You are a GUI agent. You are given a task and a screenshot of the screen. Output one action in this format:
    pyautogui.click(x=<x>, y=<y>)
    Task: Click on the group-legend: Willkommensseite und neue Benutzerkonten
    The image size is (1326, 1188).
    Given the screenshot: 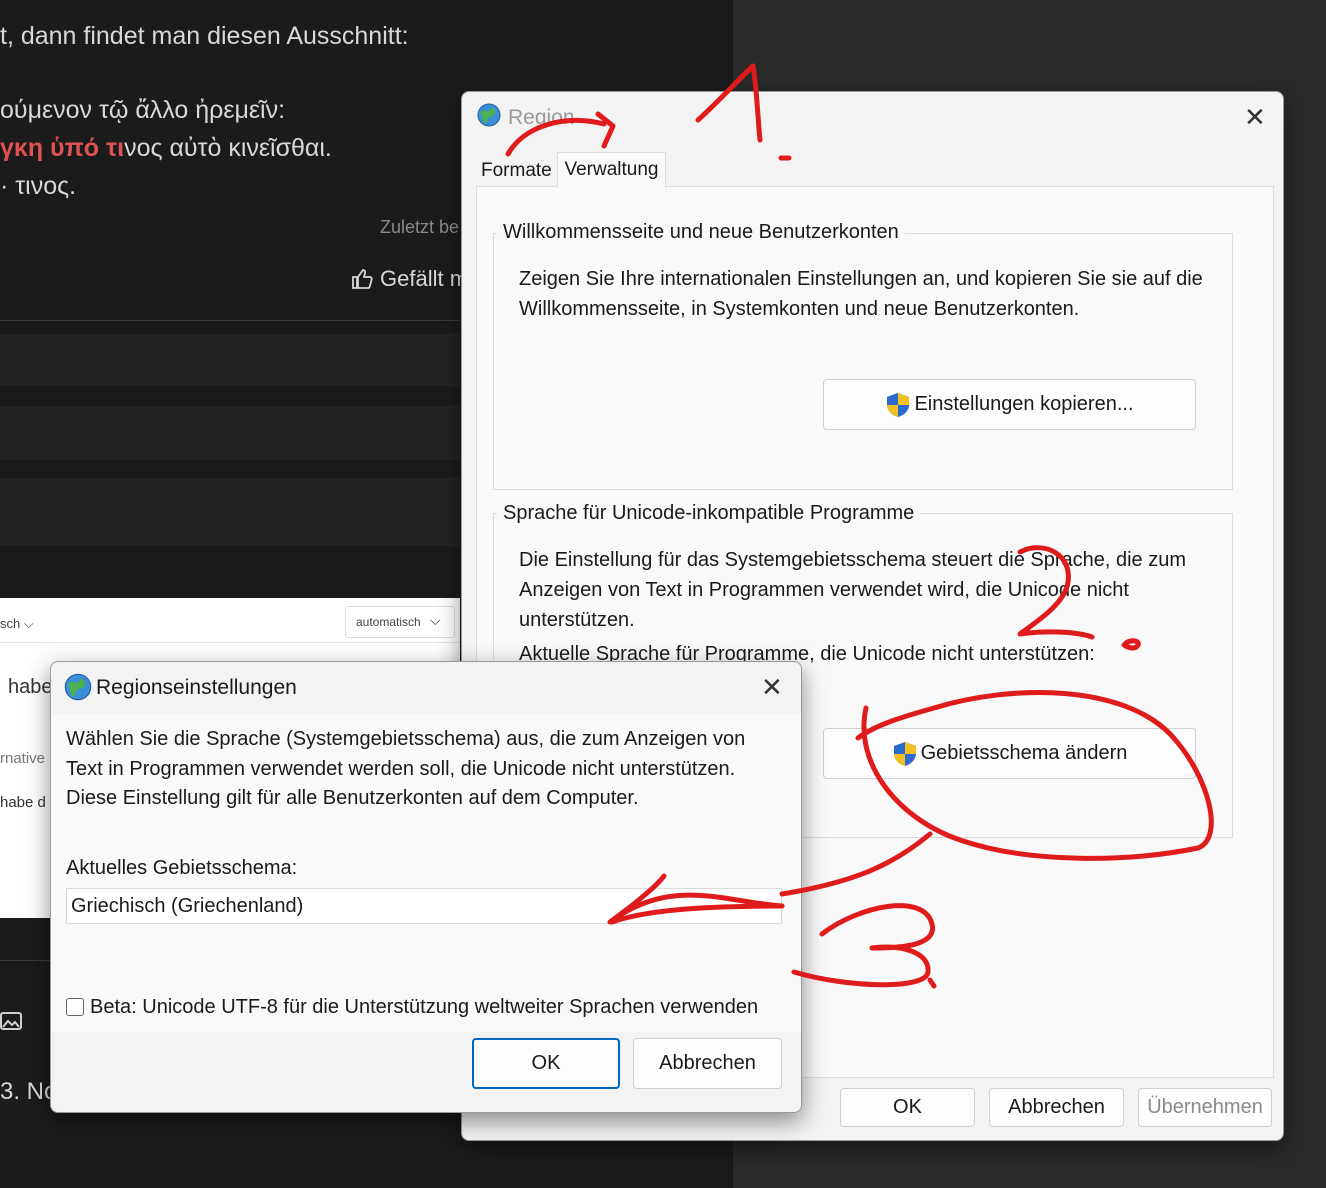 What is the action you would take?
    pyautogui.click(x=701, y=232)
    